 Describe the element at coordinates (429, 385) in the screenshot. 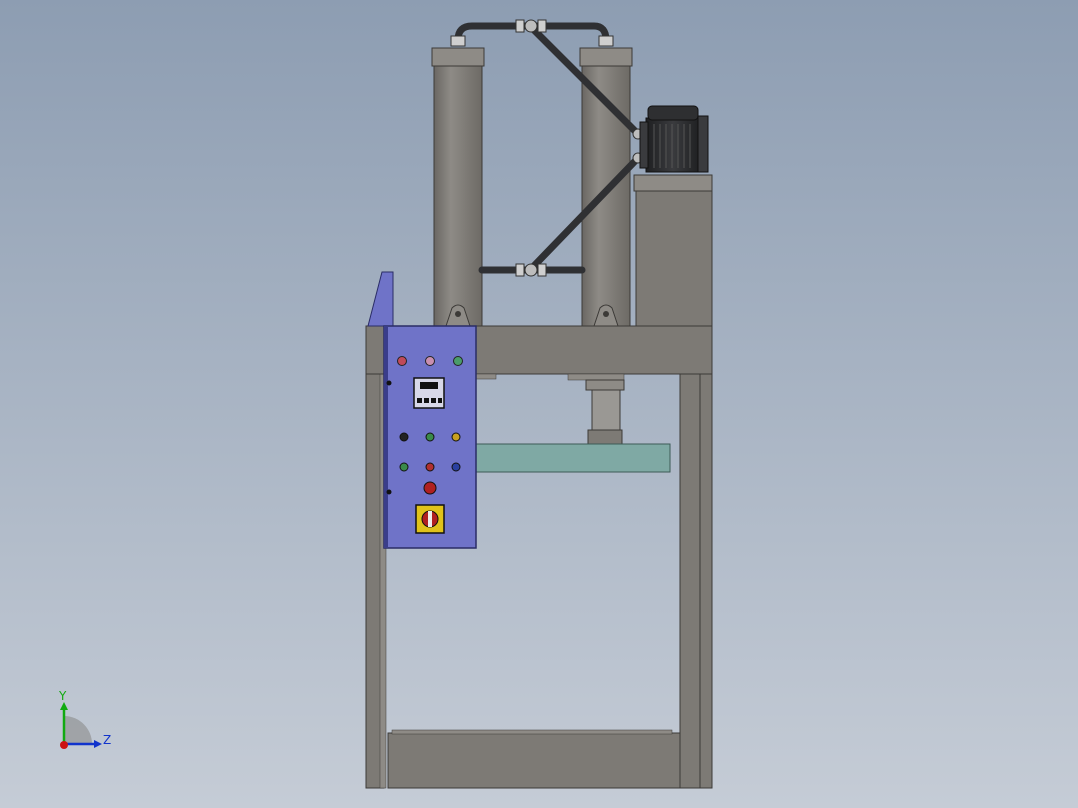

I see `controller-display` at that location.